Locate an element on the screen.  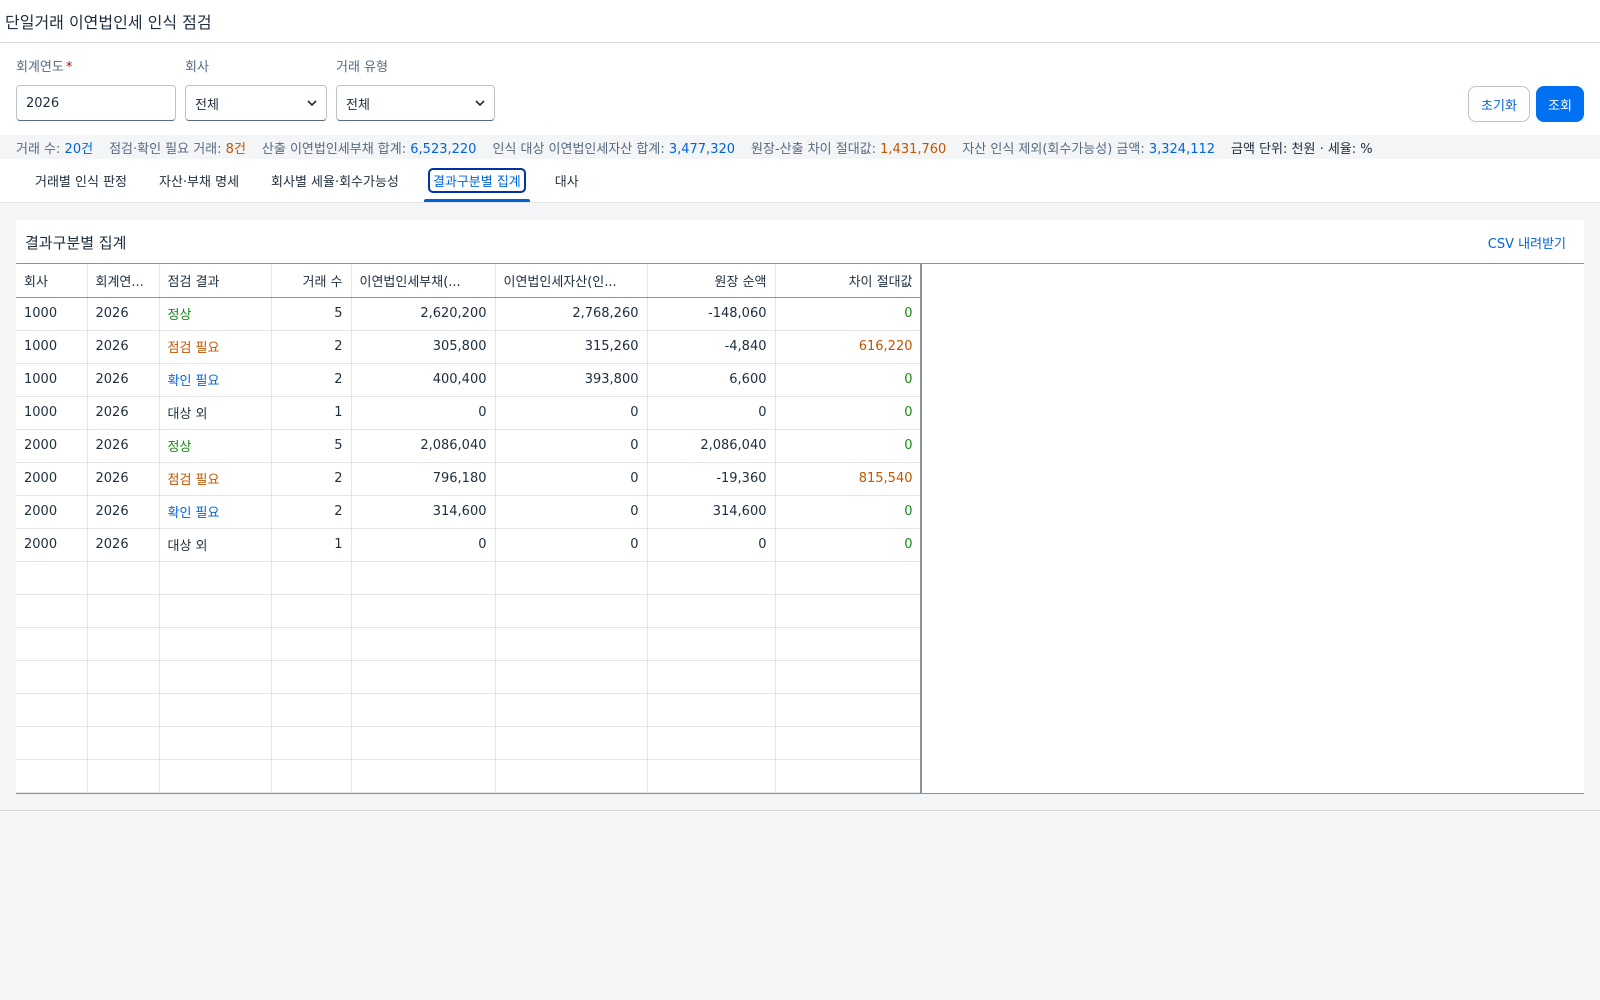
cell-result: 확인 필요 is located at coordinates (215, 380).